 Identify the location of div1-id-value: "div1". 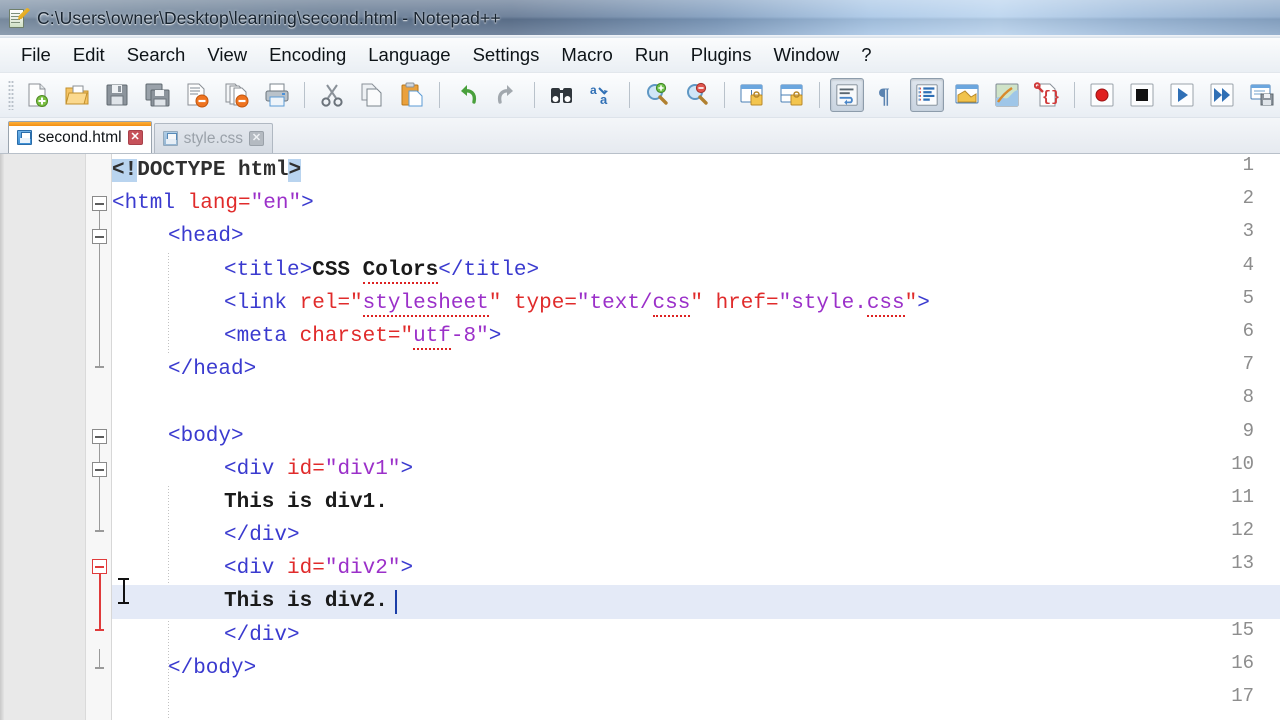
(362, 469).